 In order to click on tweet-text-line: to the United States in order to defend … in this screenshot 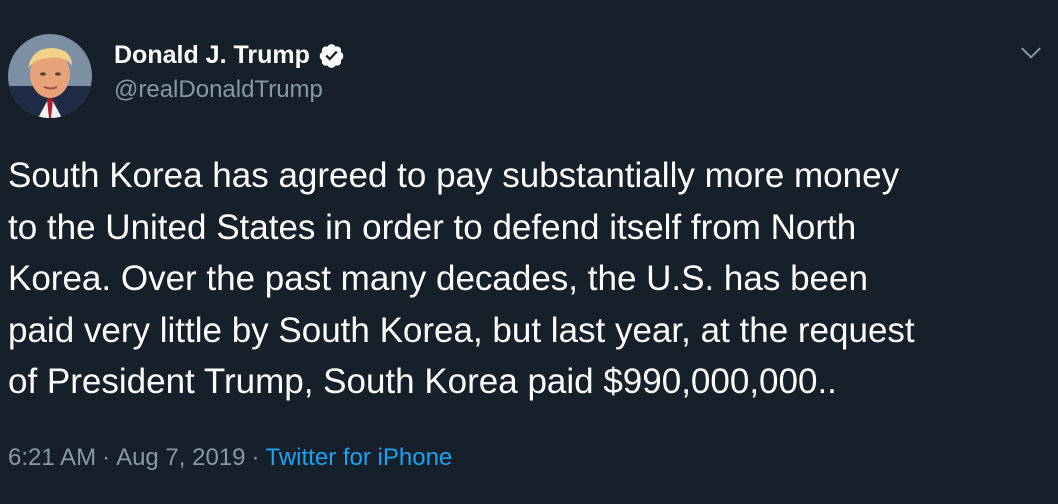, I will do `click(432, 227)`.